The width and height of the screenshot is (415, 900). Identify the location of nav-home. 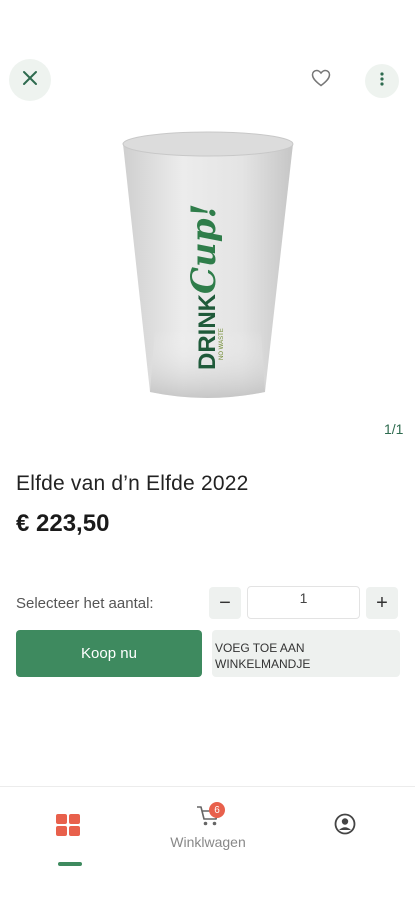
(68, 827).